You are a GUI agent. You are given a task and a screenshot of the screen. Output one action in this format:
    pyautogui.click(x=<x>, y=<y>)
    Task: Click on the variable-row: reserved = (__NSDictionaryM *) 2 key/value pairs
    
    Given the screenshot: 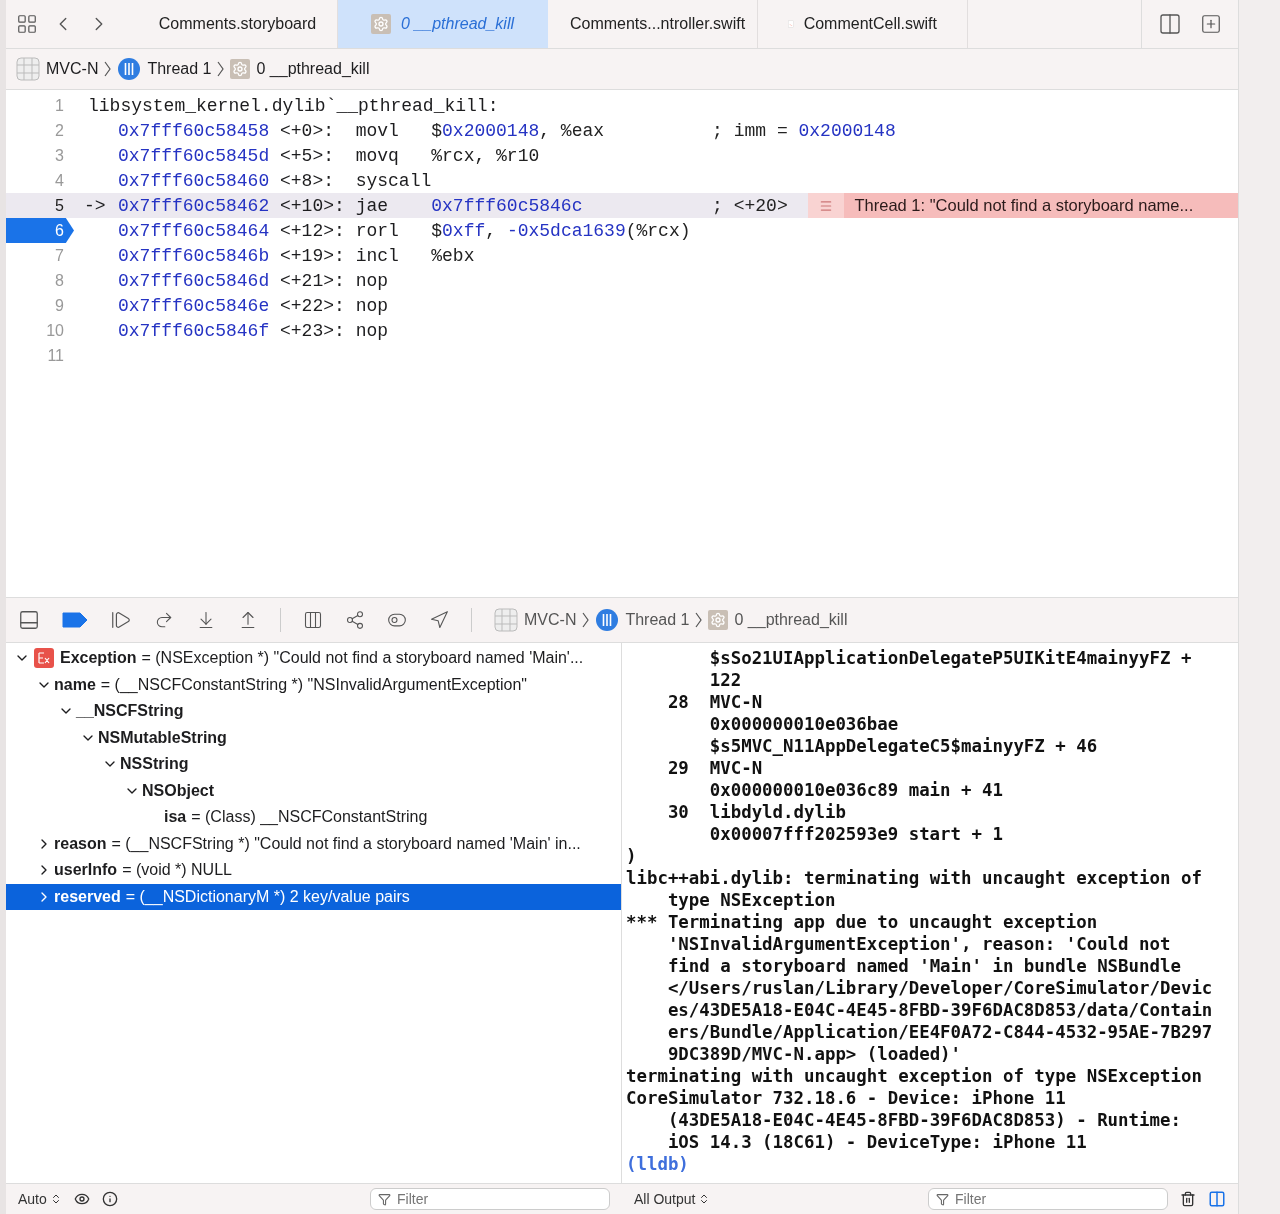 What is the action you would take?
    pyautogui.click(x=313, y=896)
    